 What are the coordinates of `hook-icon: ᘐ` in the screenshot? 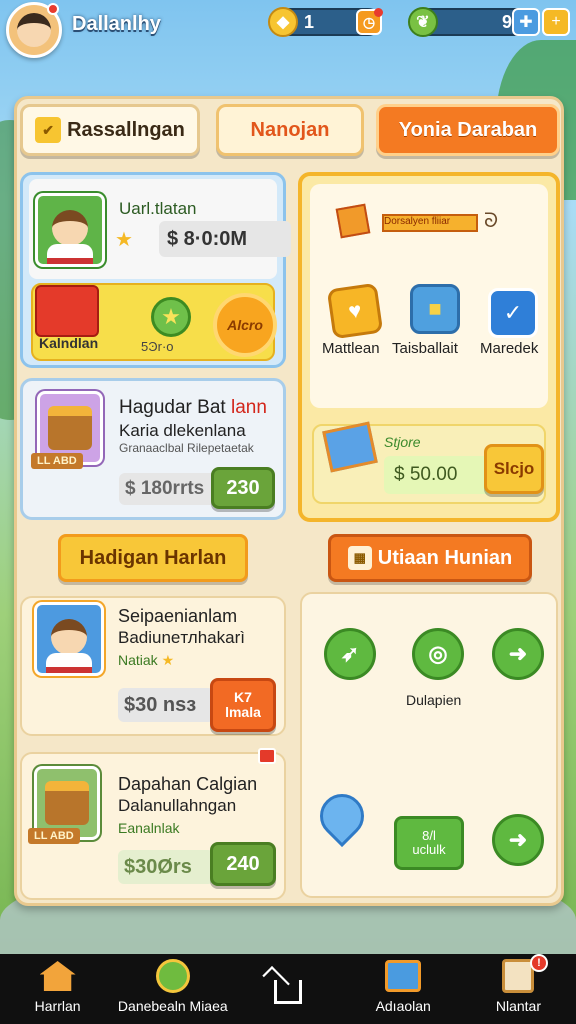 It's located at (491, 221).